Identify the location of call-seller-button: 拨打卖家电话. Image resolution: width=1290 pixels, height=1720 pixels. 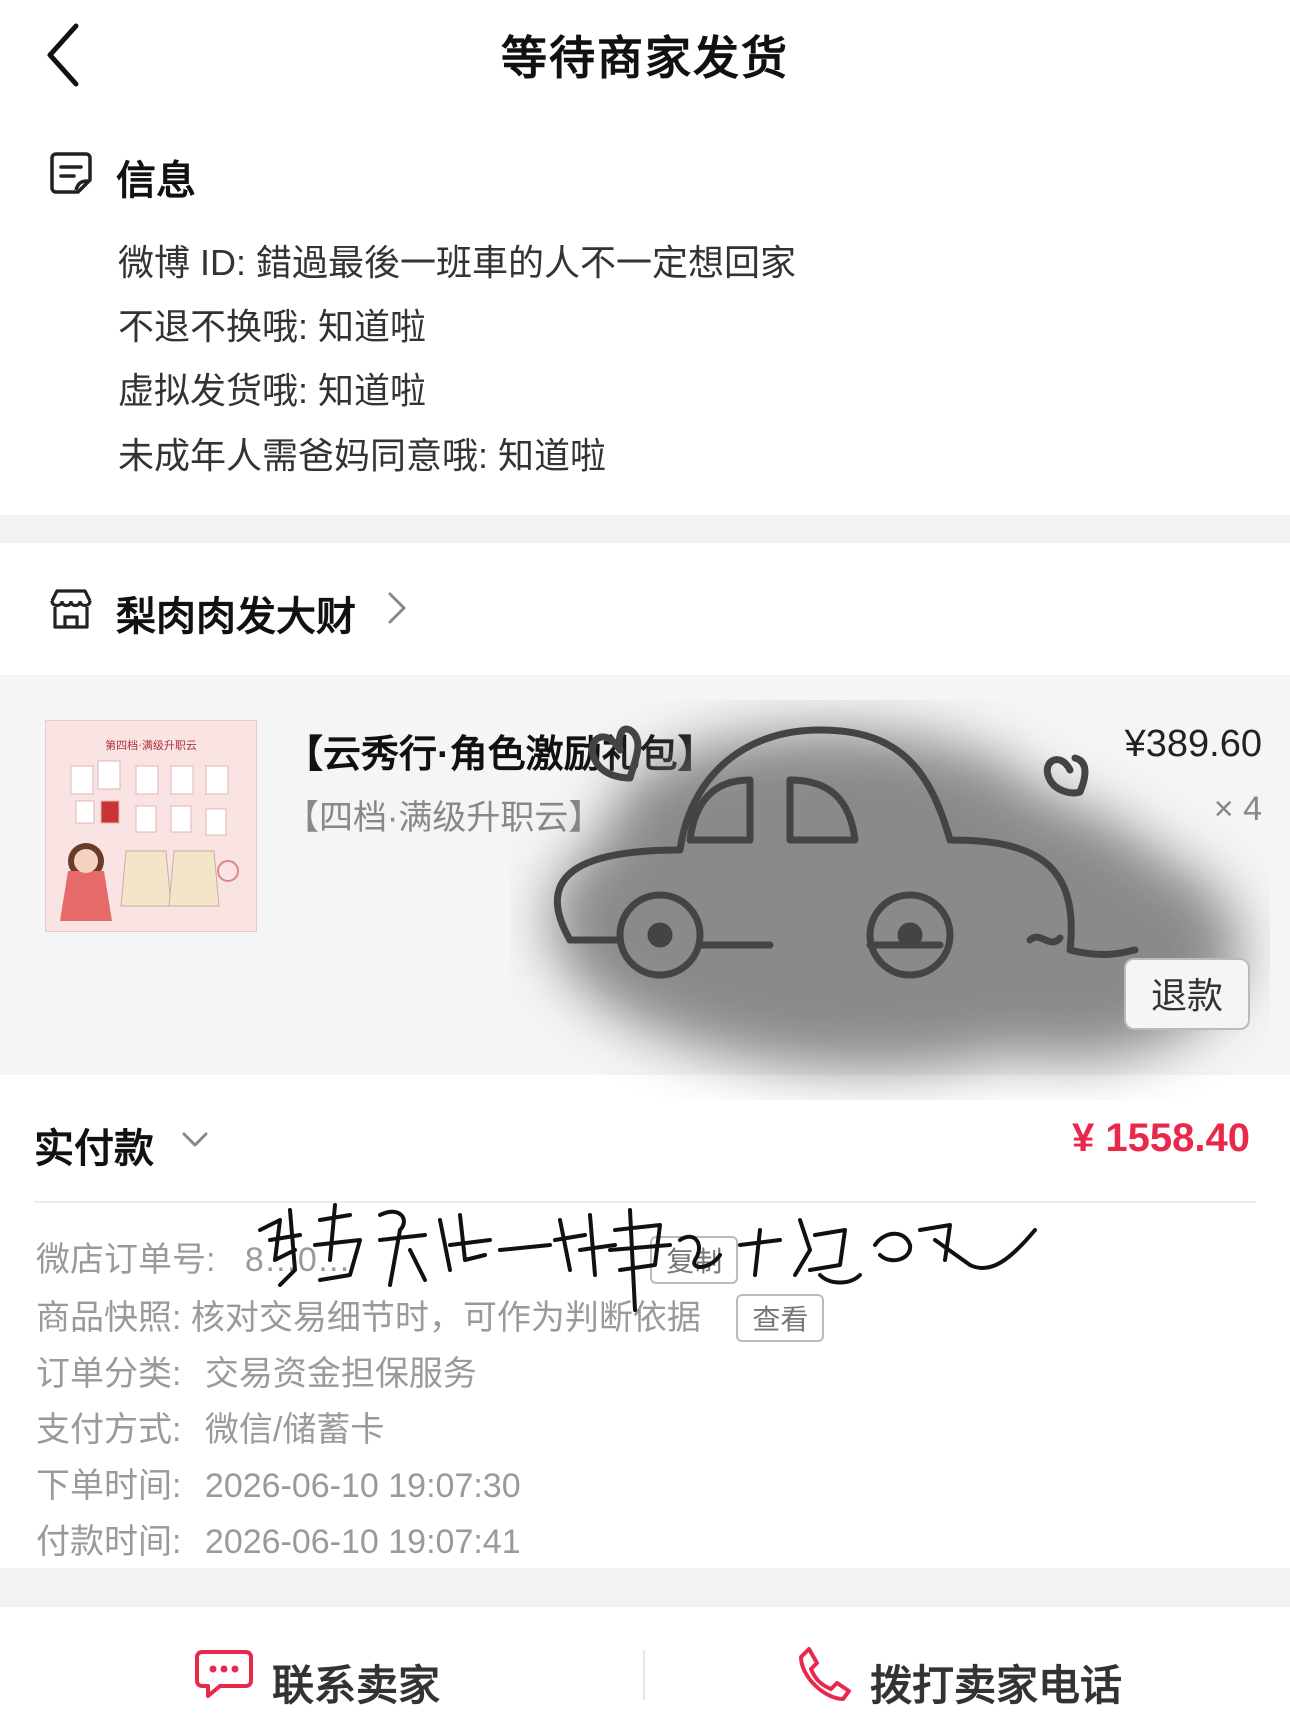
(996, 1682).